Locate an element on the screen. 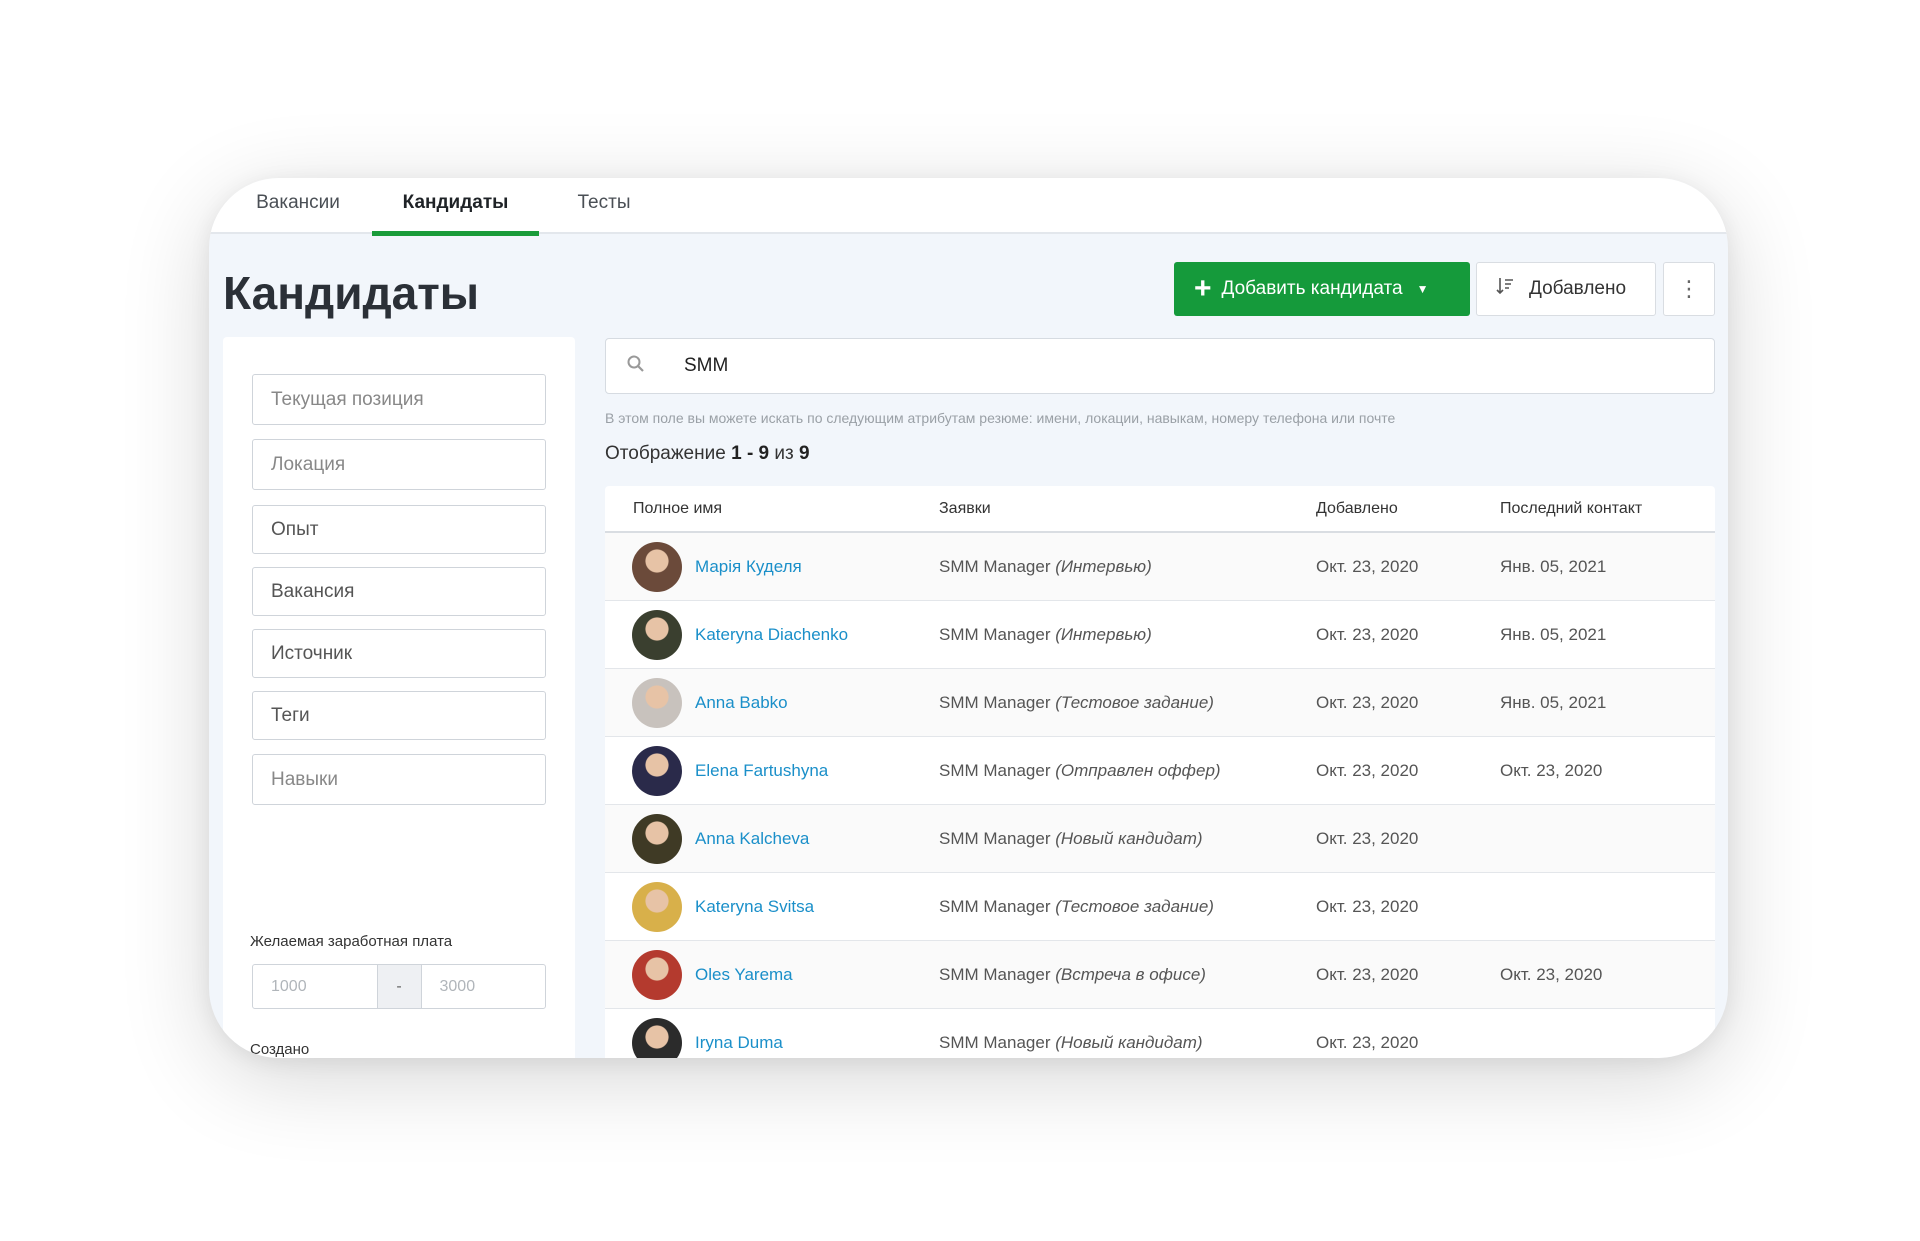 Image resolution: width=1920 pixels, height=1241 pixels. header-last-contact: Последний контакт is located at coordinates (1571, 509).